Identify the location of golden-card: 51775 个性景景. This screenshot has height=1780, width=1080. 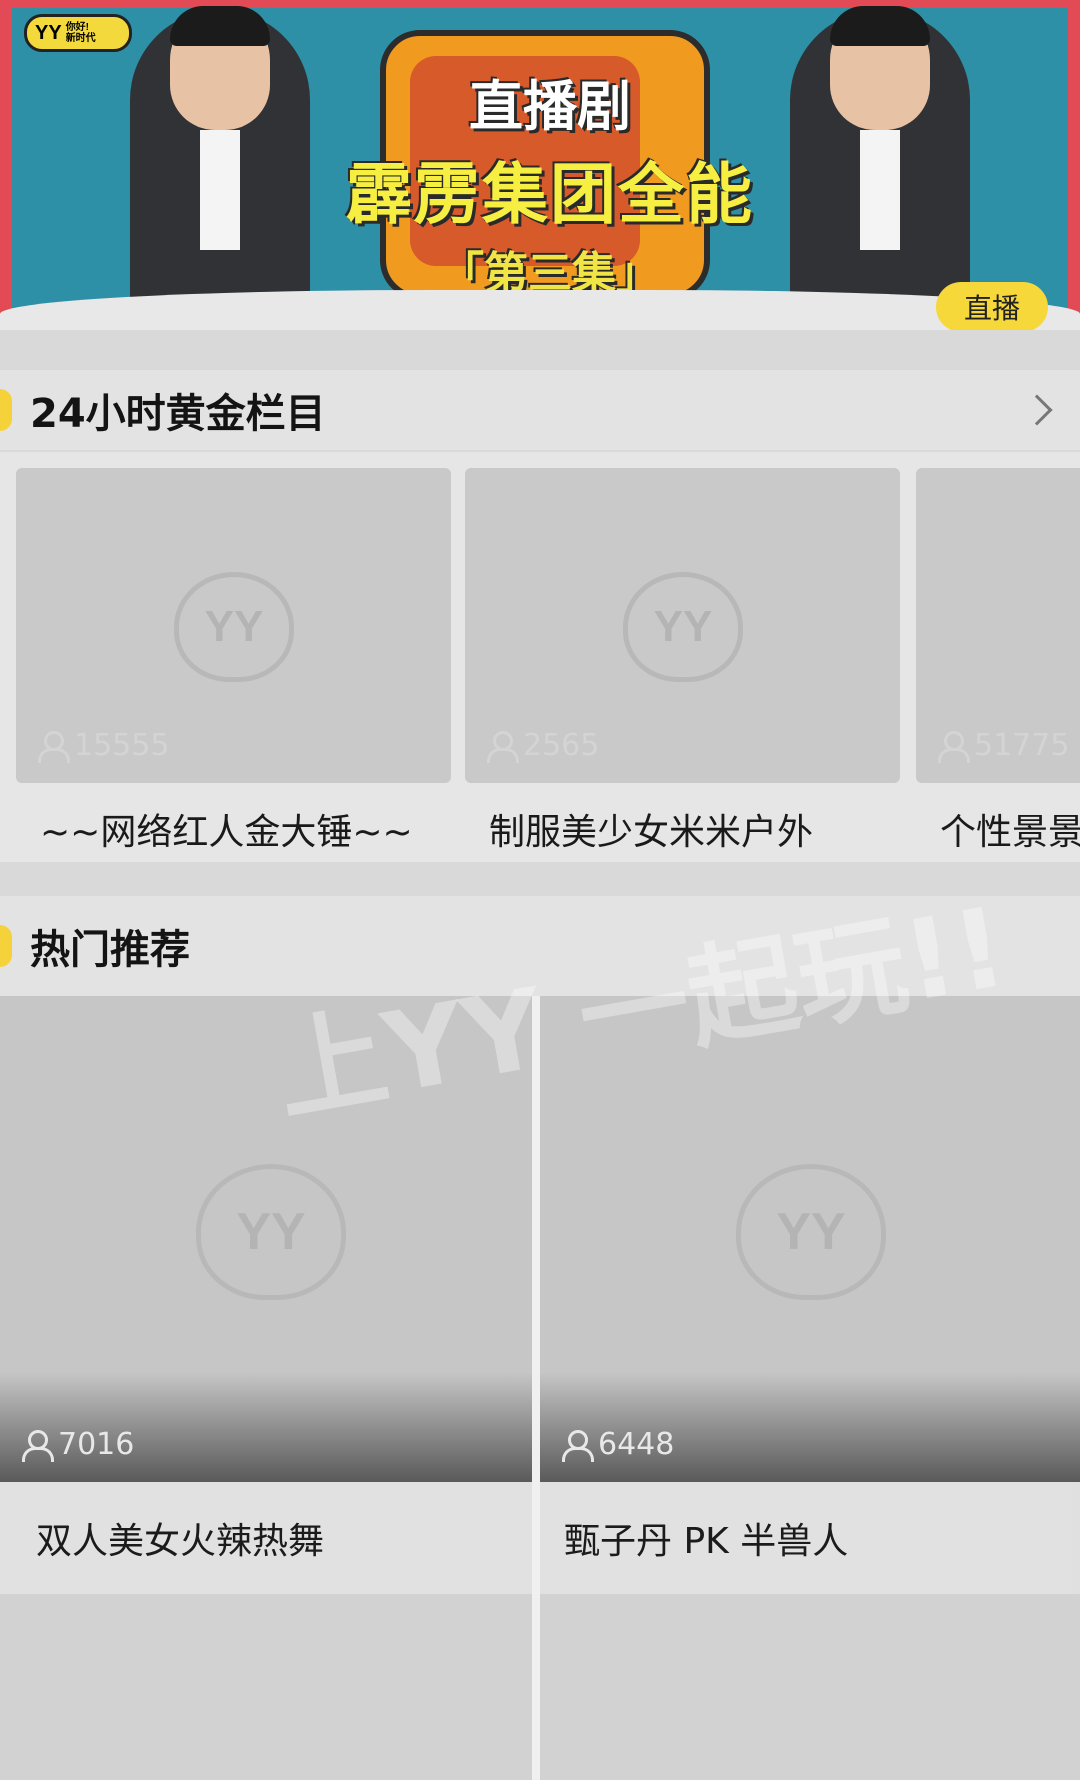
(998, 661).